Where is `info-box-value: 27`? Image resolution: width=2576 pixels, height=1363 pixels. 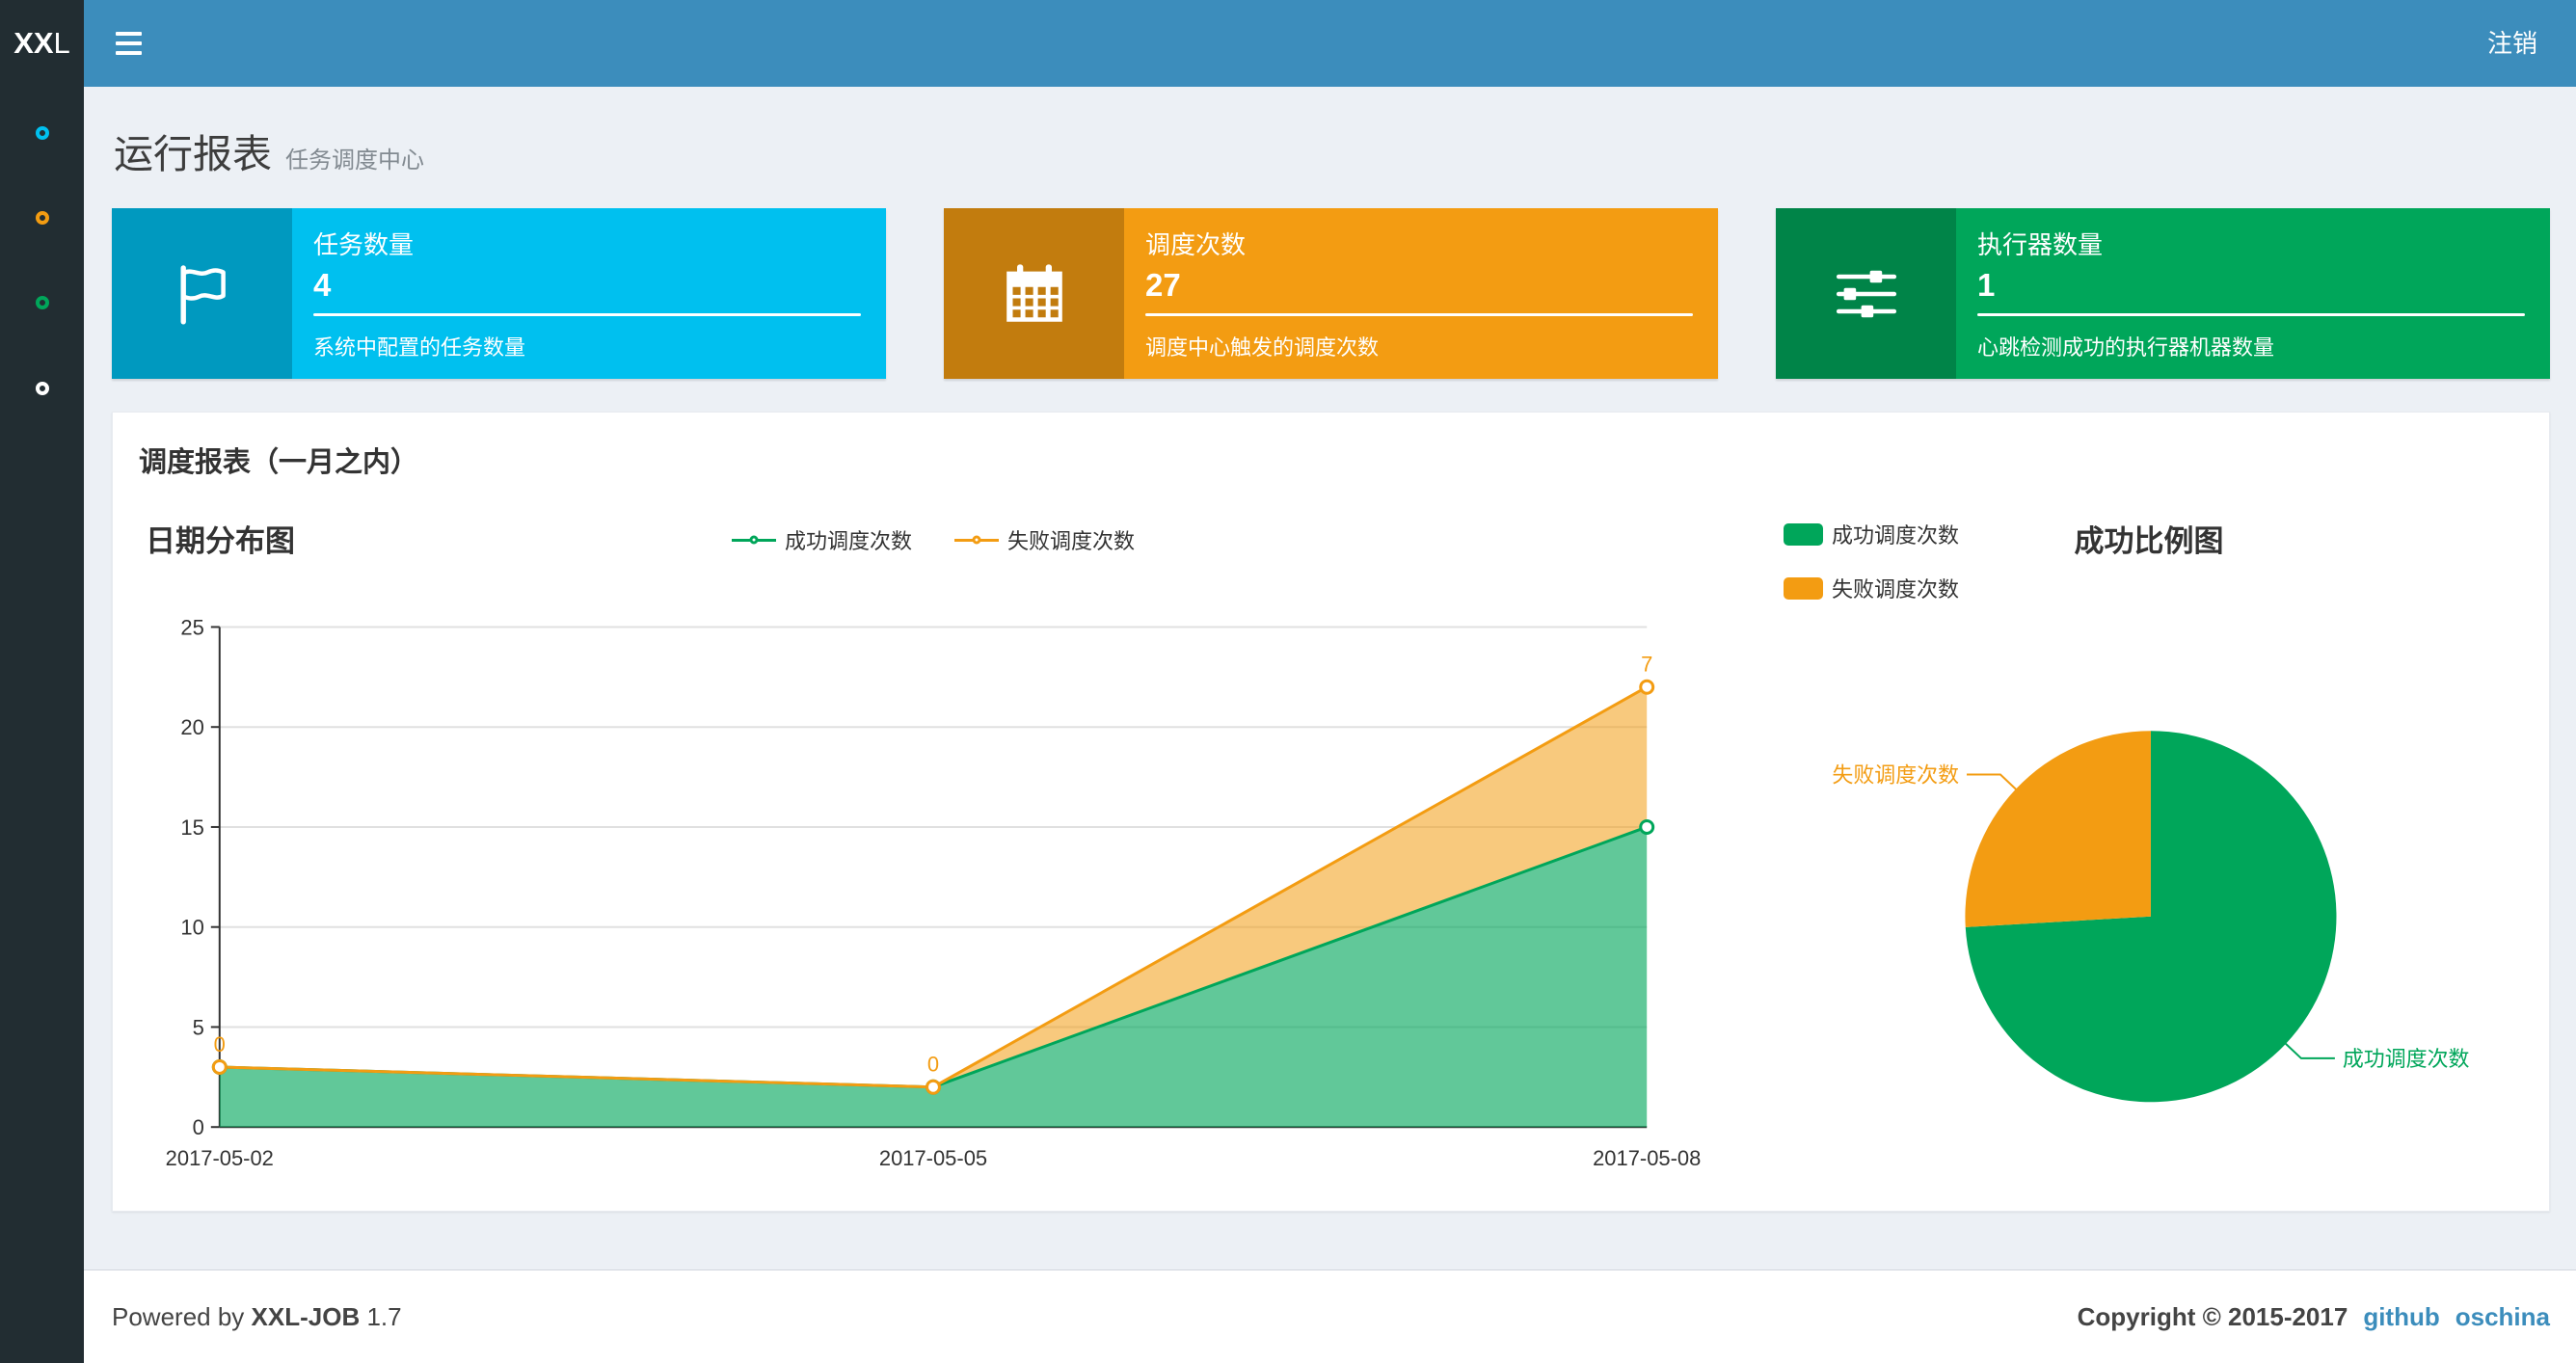 info-box-value: 27 is located at coordinates (1163, 285).